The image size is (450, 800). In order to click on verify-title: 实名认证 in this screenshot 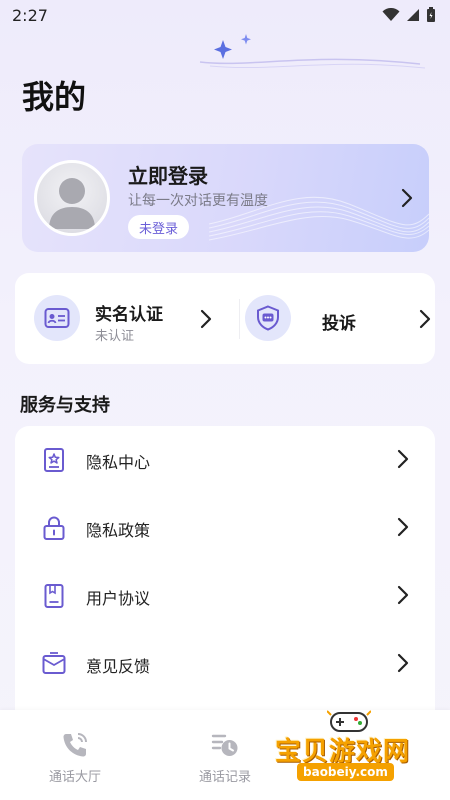, I will do `click(129, 315)`.